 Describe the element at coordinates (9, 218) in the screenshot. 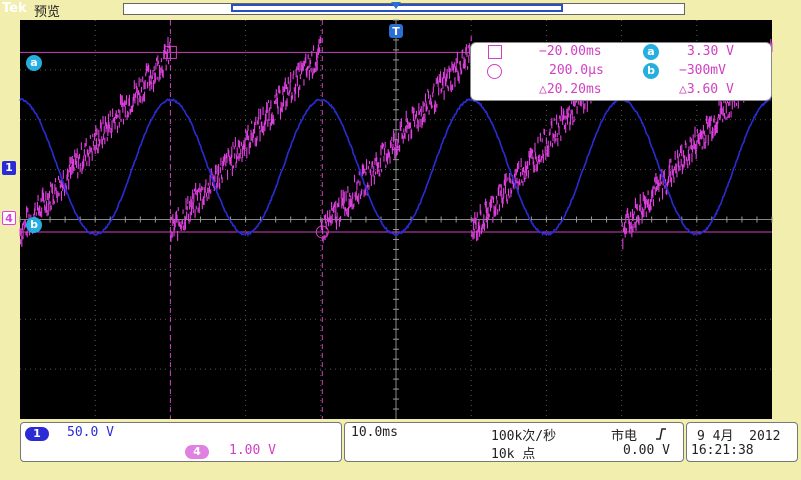

I see `ch4-ground-marker: 4` at that location.